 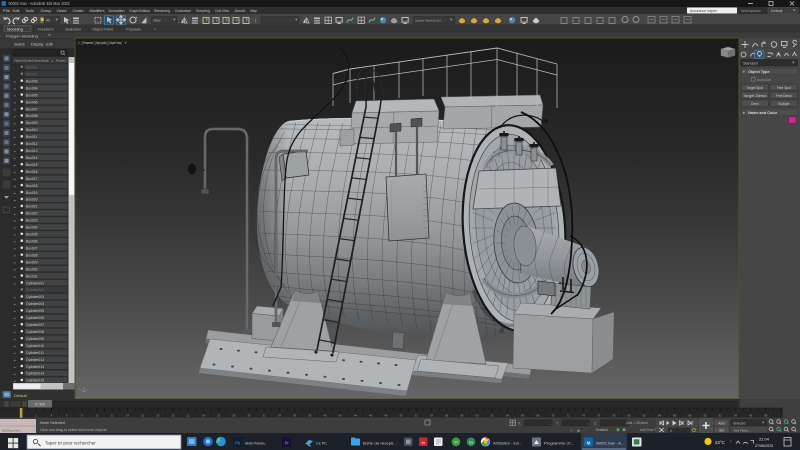 What do you see at coordinates (720, 442) in the screenshot?
I see `svg-text: 22°C` at bounding box center [720, 442].